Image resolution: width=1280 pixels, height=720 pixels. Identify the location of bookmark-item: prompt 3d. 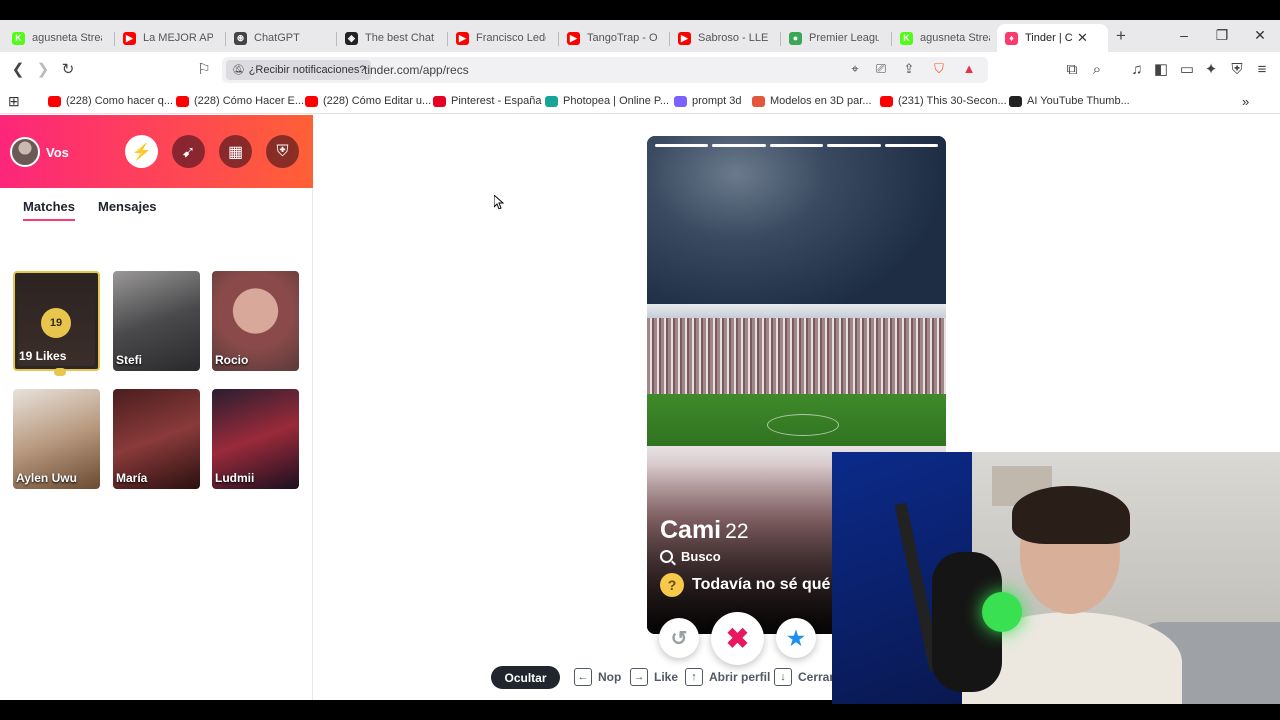
(708, 101).